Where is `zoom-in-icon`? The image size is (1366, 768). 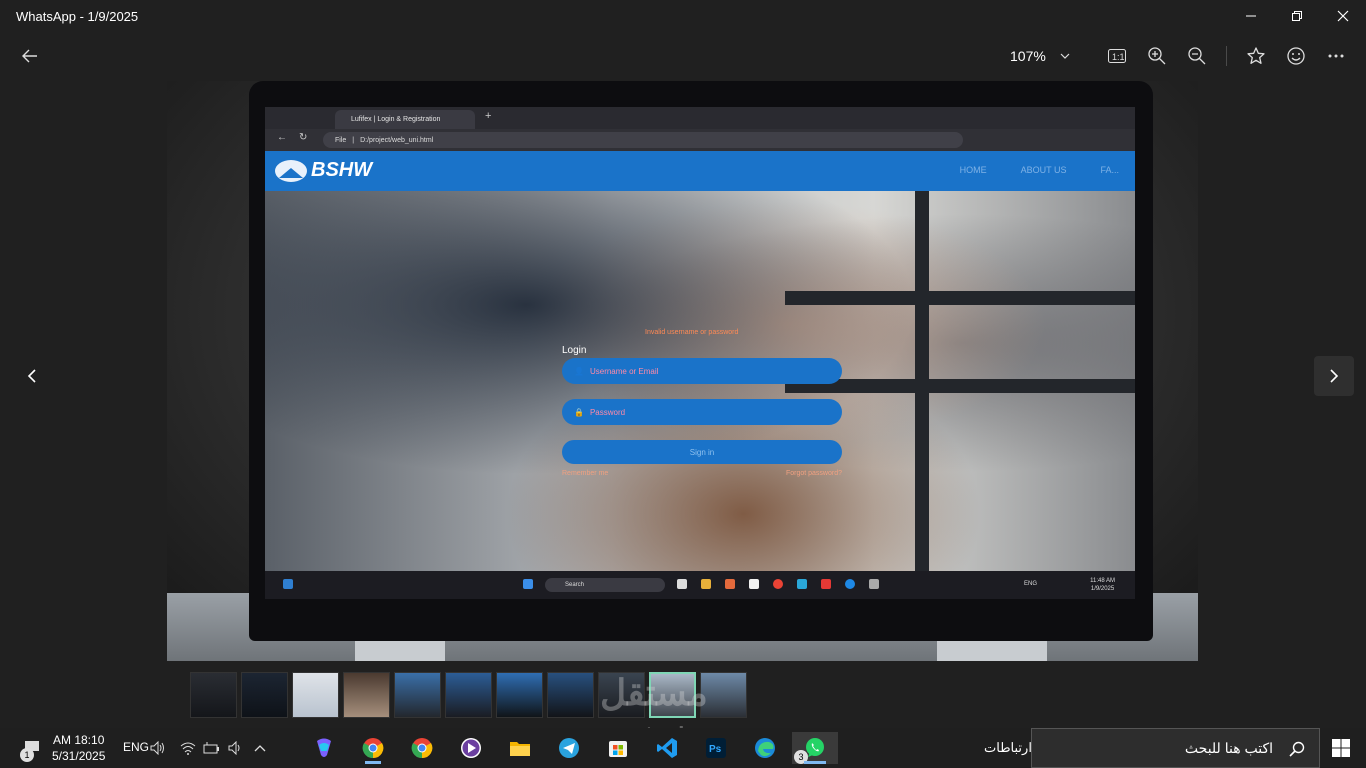 zoom-in-icon is located at coordinates (1157, 56).